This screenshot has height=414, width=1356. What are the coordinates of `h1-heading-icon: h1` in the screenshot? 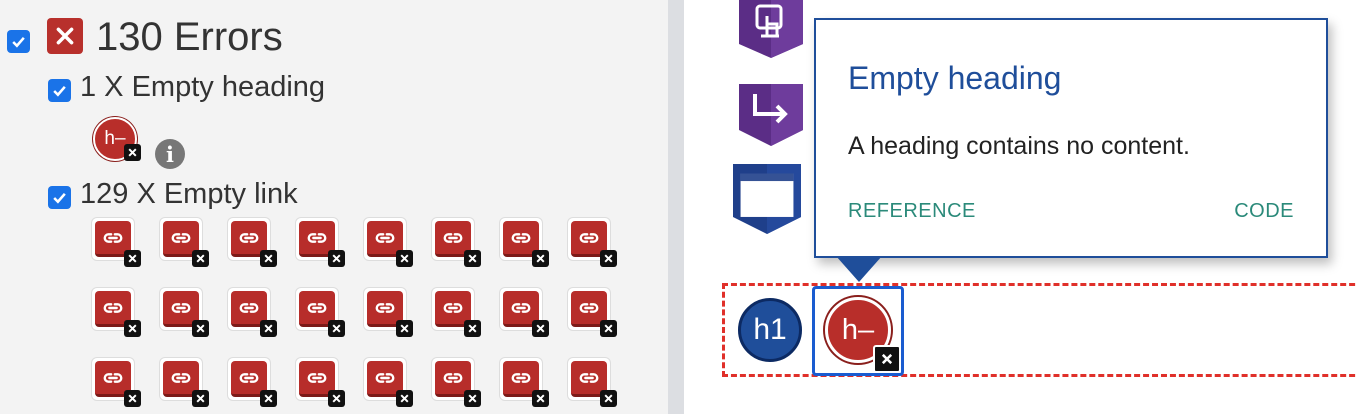 It's located at (770, 330).